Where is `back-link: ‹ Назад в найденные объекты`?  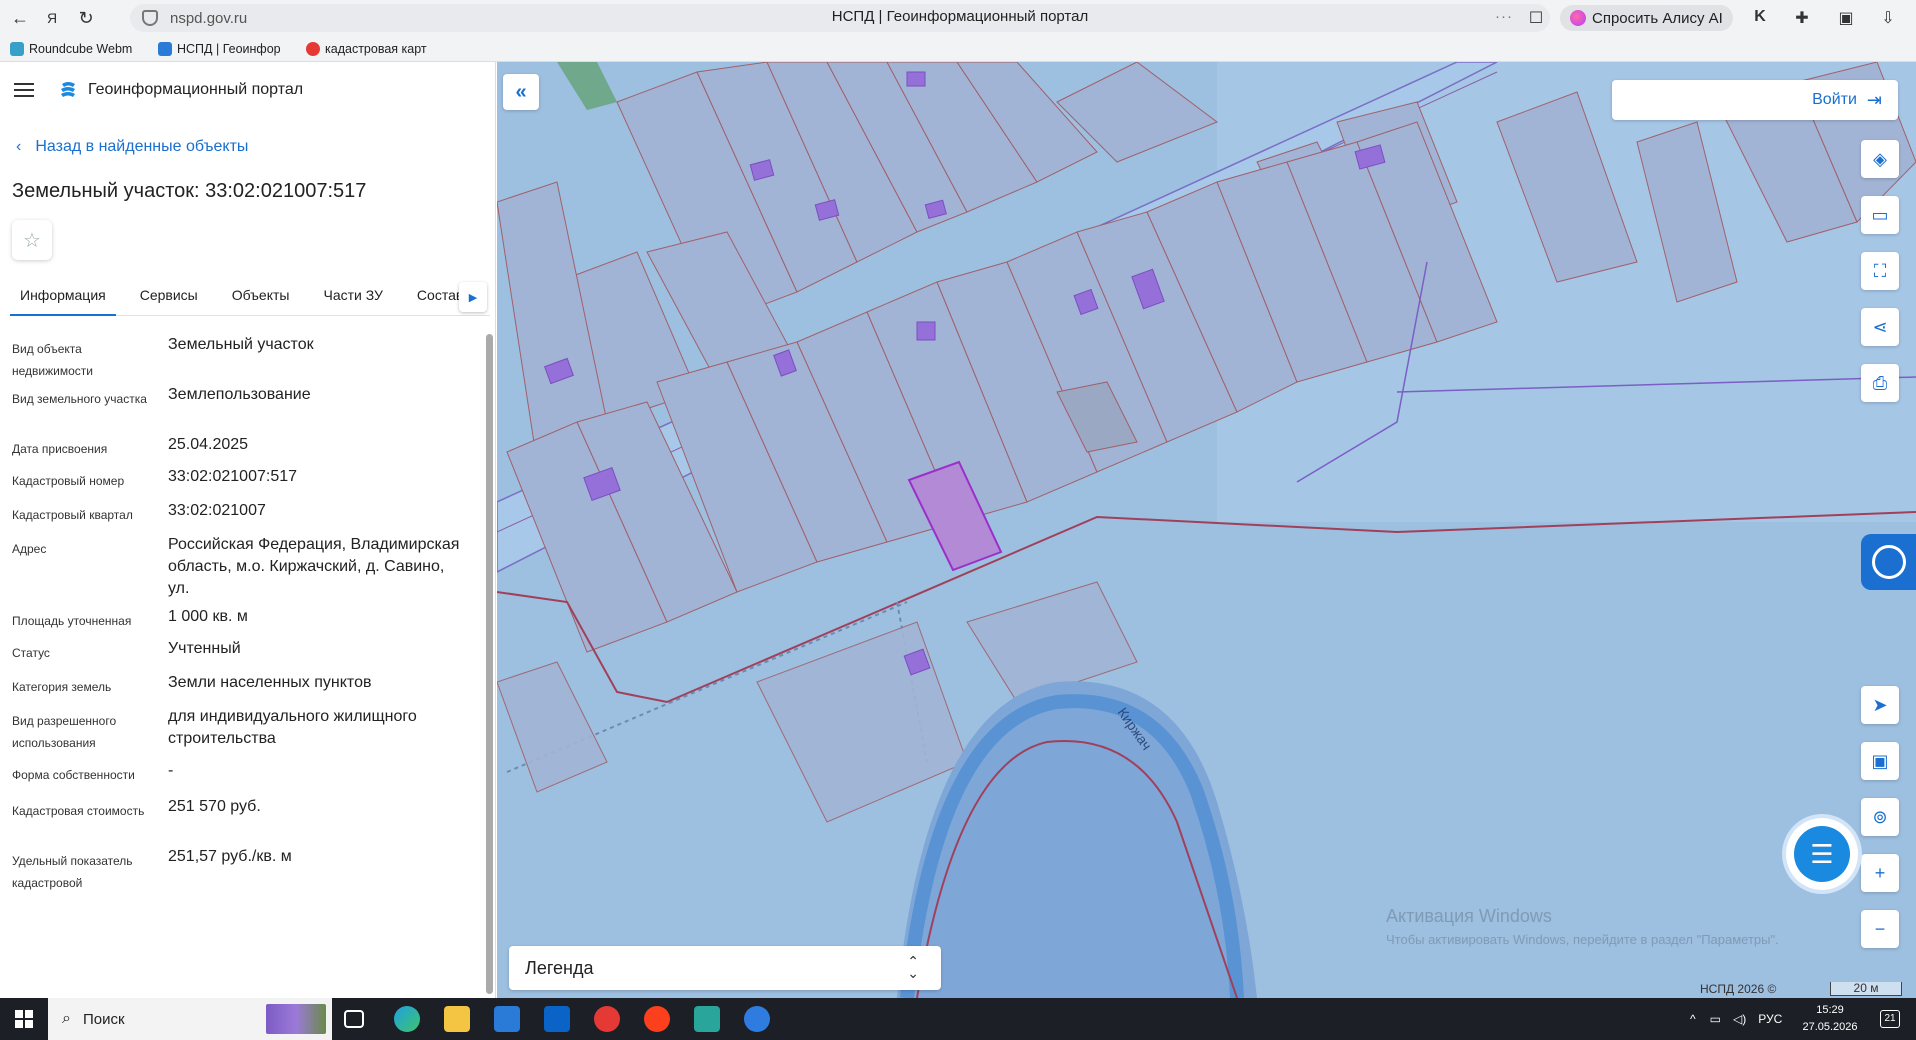
back-link: ‹ Назад в найденные объекты is located at coordinates (132, 147).